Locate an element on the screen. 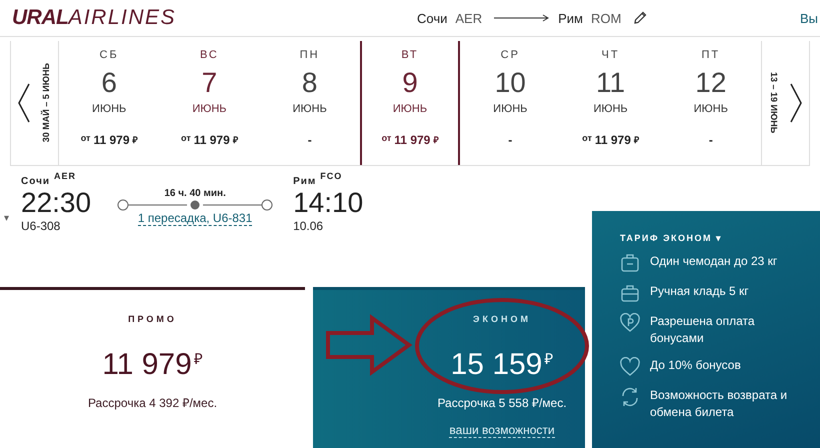 This screenshot has width=820, height=448. origin-city: Сочи is located at coordinates (432, 18).